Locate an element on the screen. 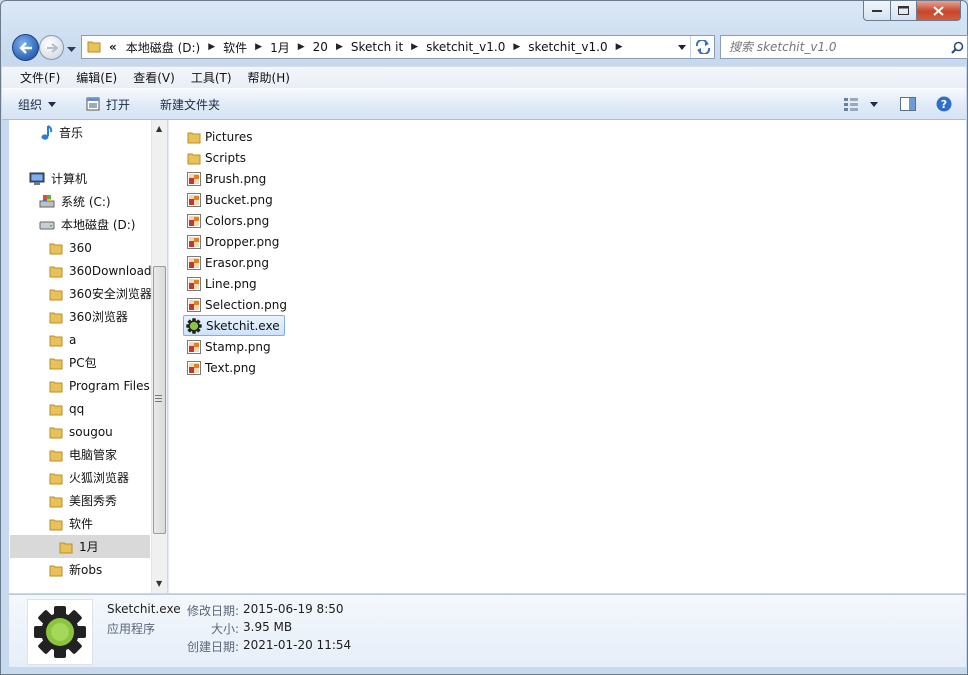  file-item: Brush.png is located at coordinates (227, 178).